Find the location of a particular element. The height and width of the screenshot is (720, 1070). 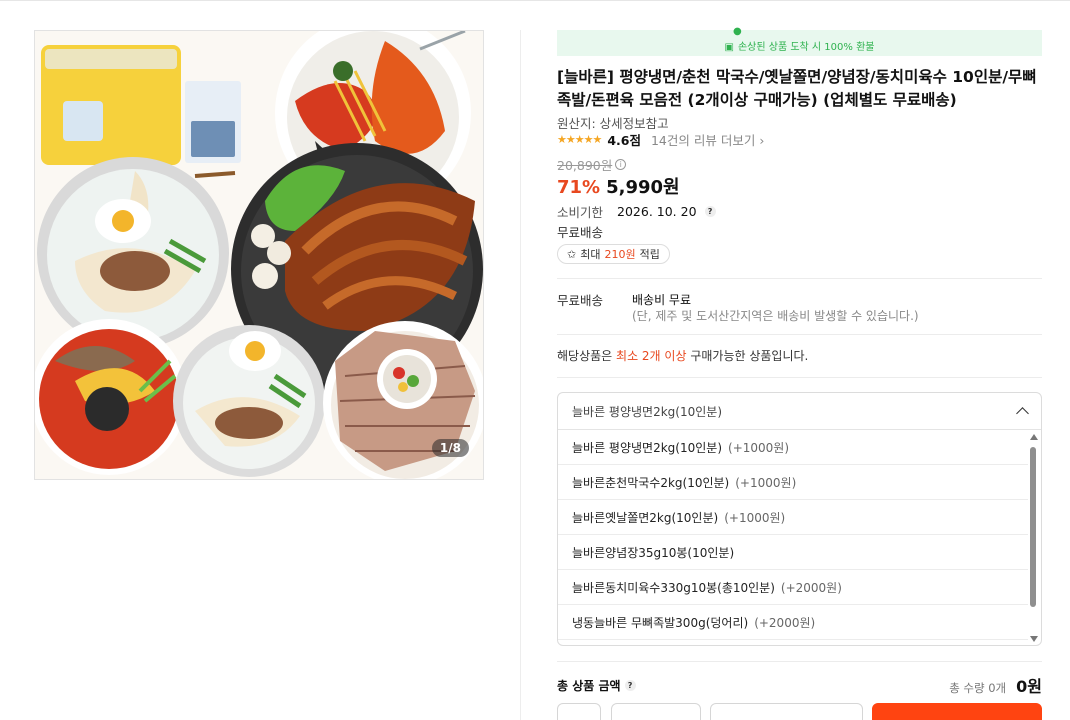

option-item: 늘바른양념장35g10봉(10인분) is located at coordinates (793, 552).